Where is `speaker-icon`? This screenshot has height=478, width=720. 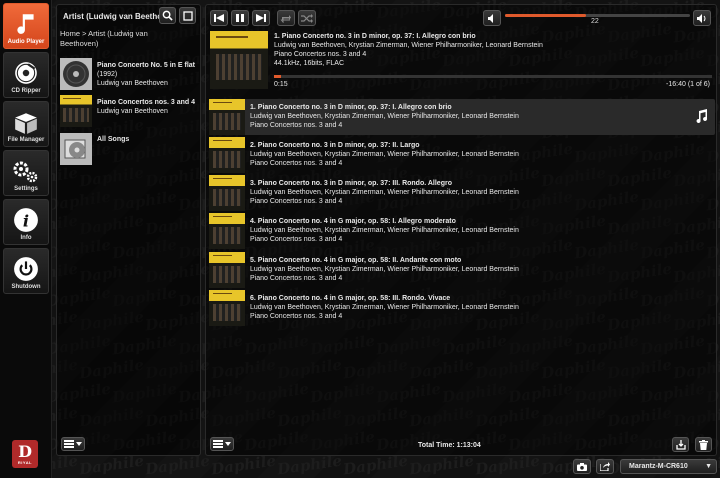 speaker-icon is located at coordinates (490, 18).